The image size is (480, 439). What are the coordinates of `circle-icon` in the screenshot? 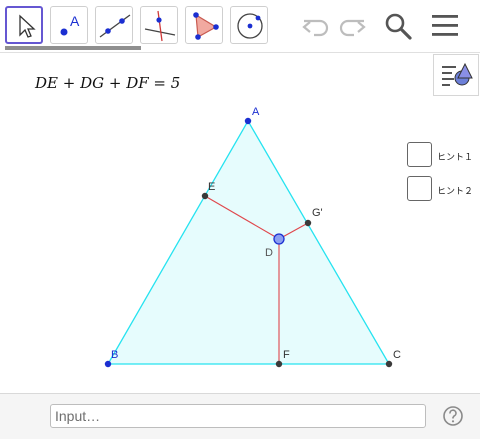 It's located at (250, 26).